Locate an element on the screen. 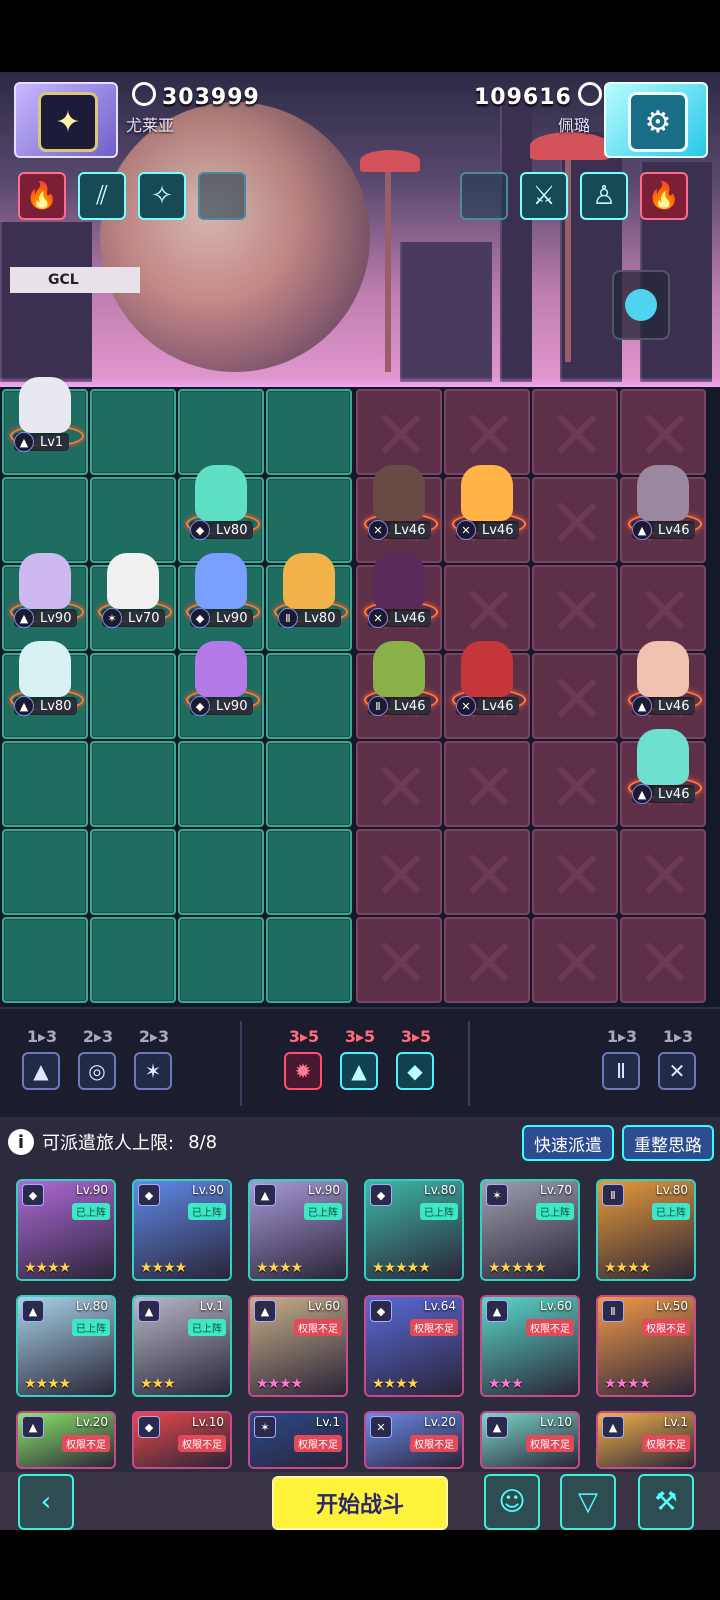 Image resolution: width=720 pixels, height=1600 pixels. ally-unit: ✶ Lv70 is located at coordinates (133, 590).